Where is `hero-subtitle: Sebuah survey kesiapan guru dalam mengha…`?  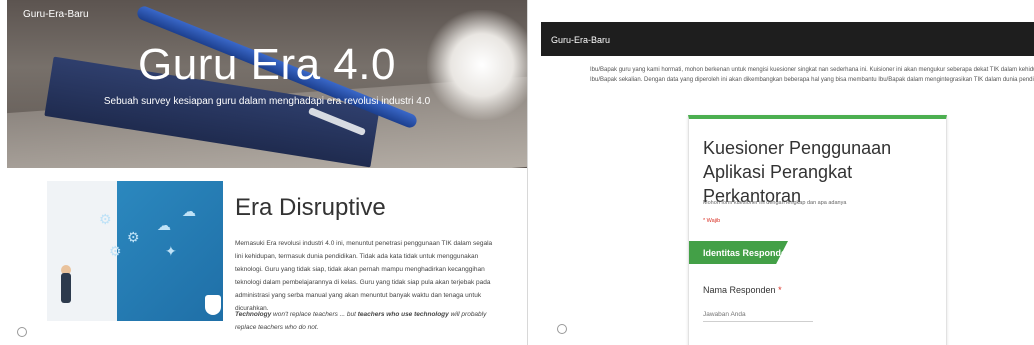
hero-subtitle: Sebuah survey kesiapan guru dalam mengha… is located at coordinates (267, 101).